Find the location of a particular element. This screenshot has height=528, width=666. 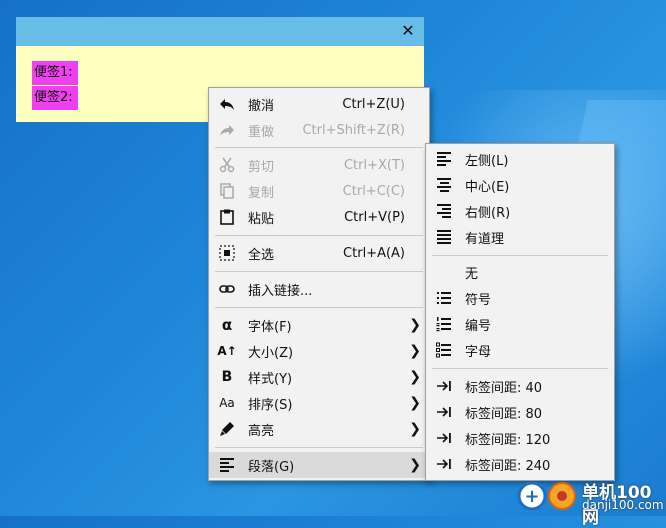

font-size-icon: A↑ is located at coordinates (227, 351).